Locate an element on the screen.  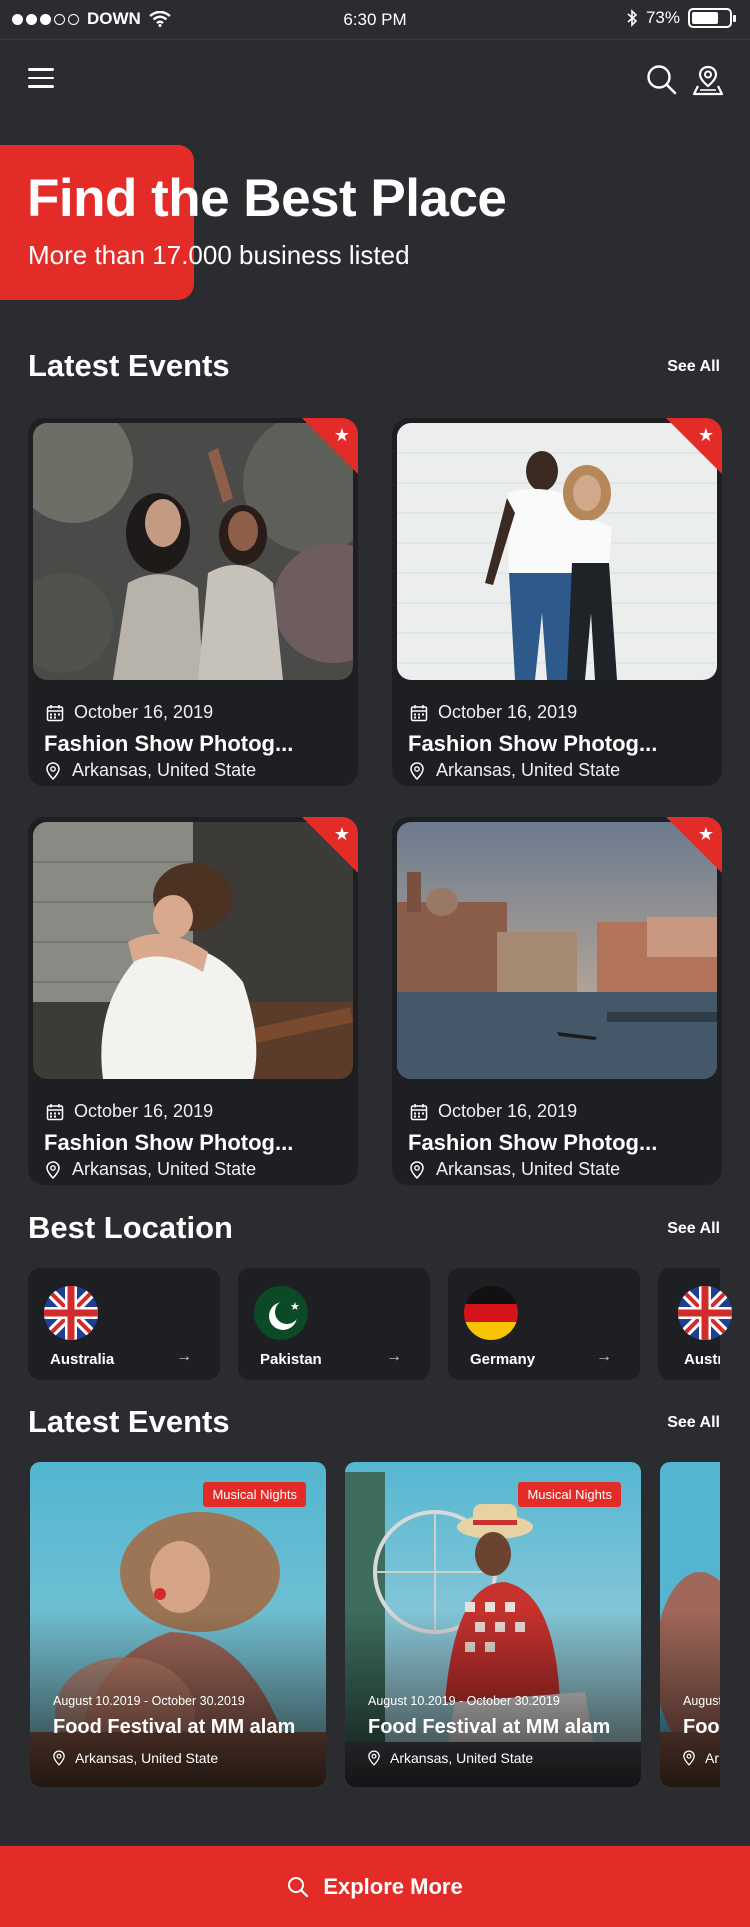
latest-events-see-all: See All is located at coordinates (693, 367).